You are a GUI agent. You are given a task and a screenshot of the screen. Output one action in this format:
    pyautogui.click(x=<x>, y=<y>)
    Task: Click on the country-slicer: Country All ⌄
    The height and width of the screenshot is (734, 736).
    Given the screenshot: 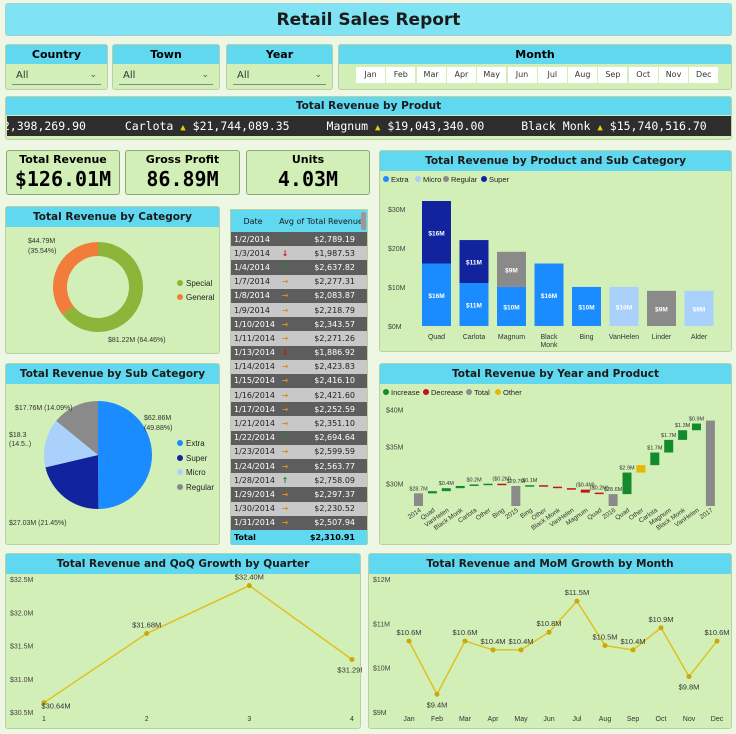 What is the action you would take?
    pyautogui.click(x=56, y=67)
    